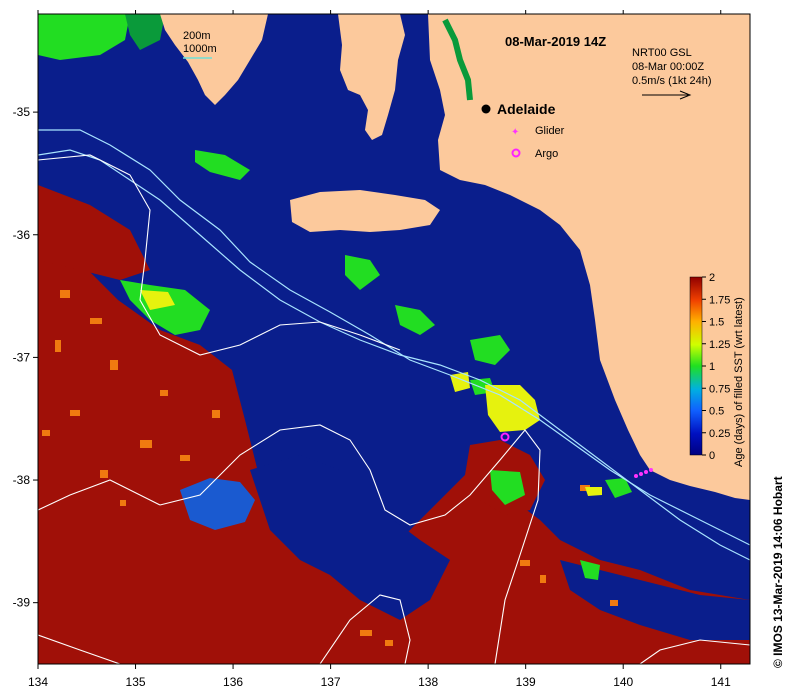  What do you see at coordinates (716, 323) in the screenshot?
I see `colorbar-tick-label: 1.5` at bounding box center [716, 323].